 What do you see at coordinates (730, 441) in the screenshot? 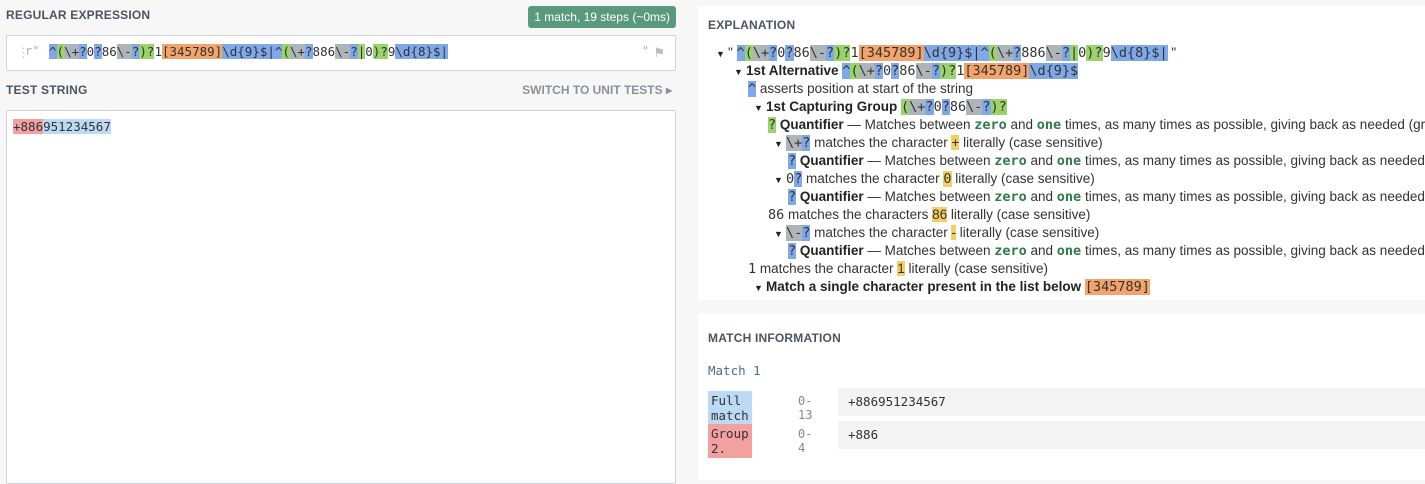
I see `match-tag: Group 2.` at bounding box center [730, 441].